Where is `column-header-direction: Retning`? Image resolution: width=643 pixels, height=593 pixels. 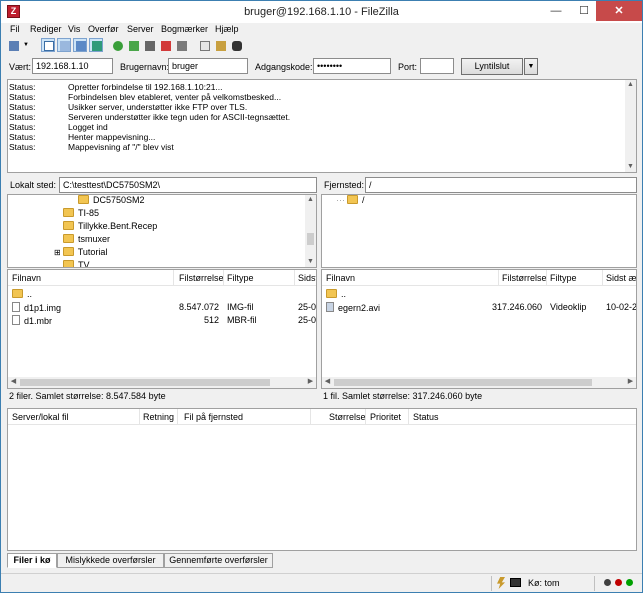
column-header-direction: Retning is located at coordinates (158, 417).